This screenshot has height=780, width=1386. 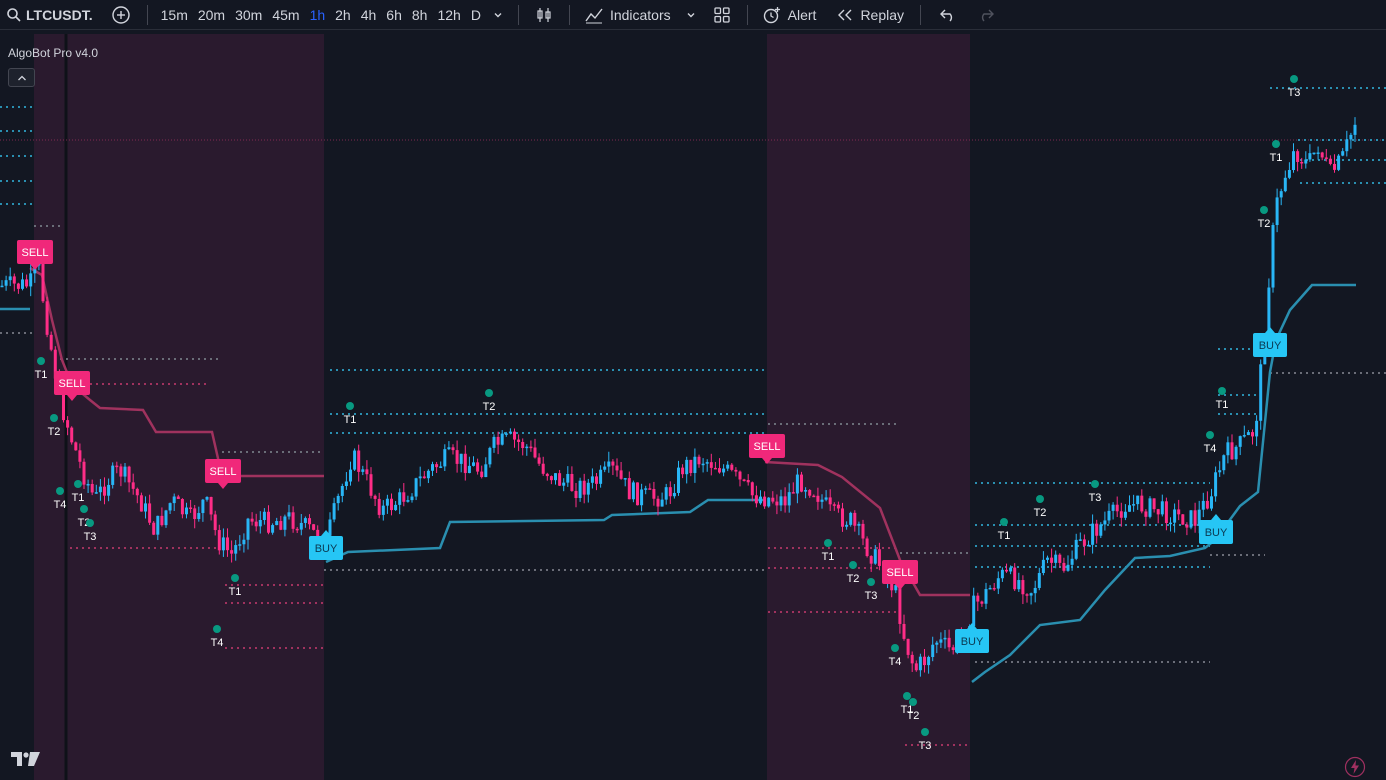 What do you see at coordinates (420, 15) in the screenshot?
I see `timeframe-8h: 8h` at bounding box center [420, 15].